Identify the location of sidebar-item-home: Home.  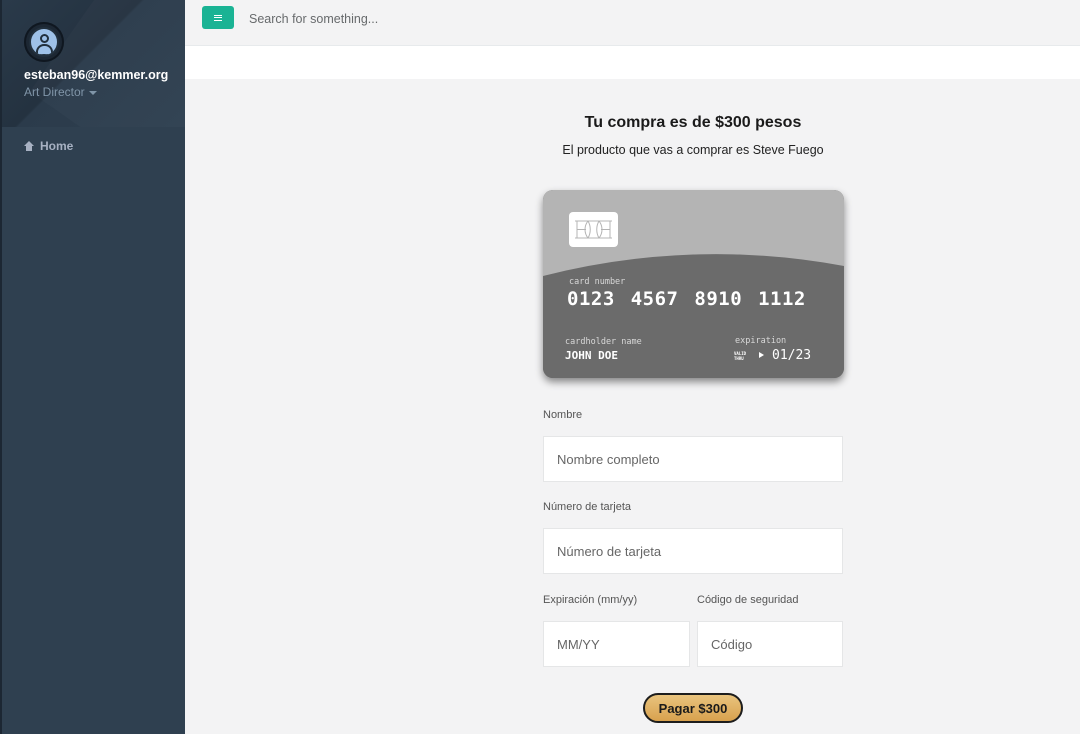
(48, 146).